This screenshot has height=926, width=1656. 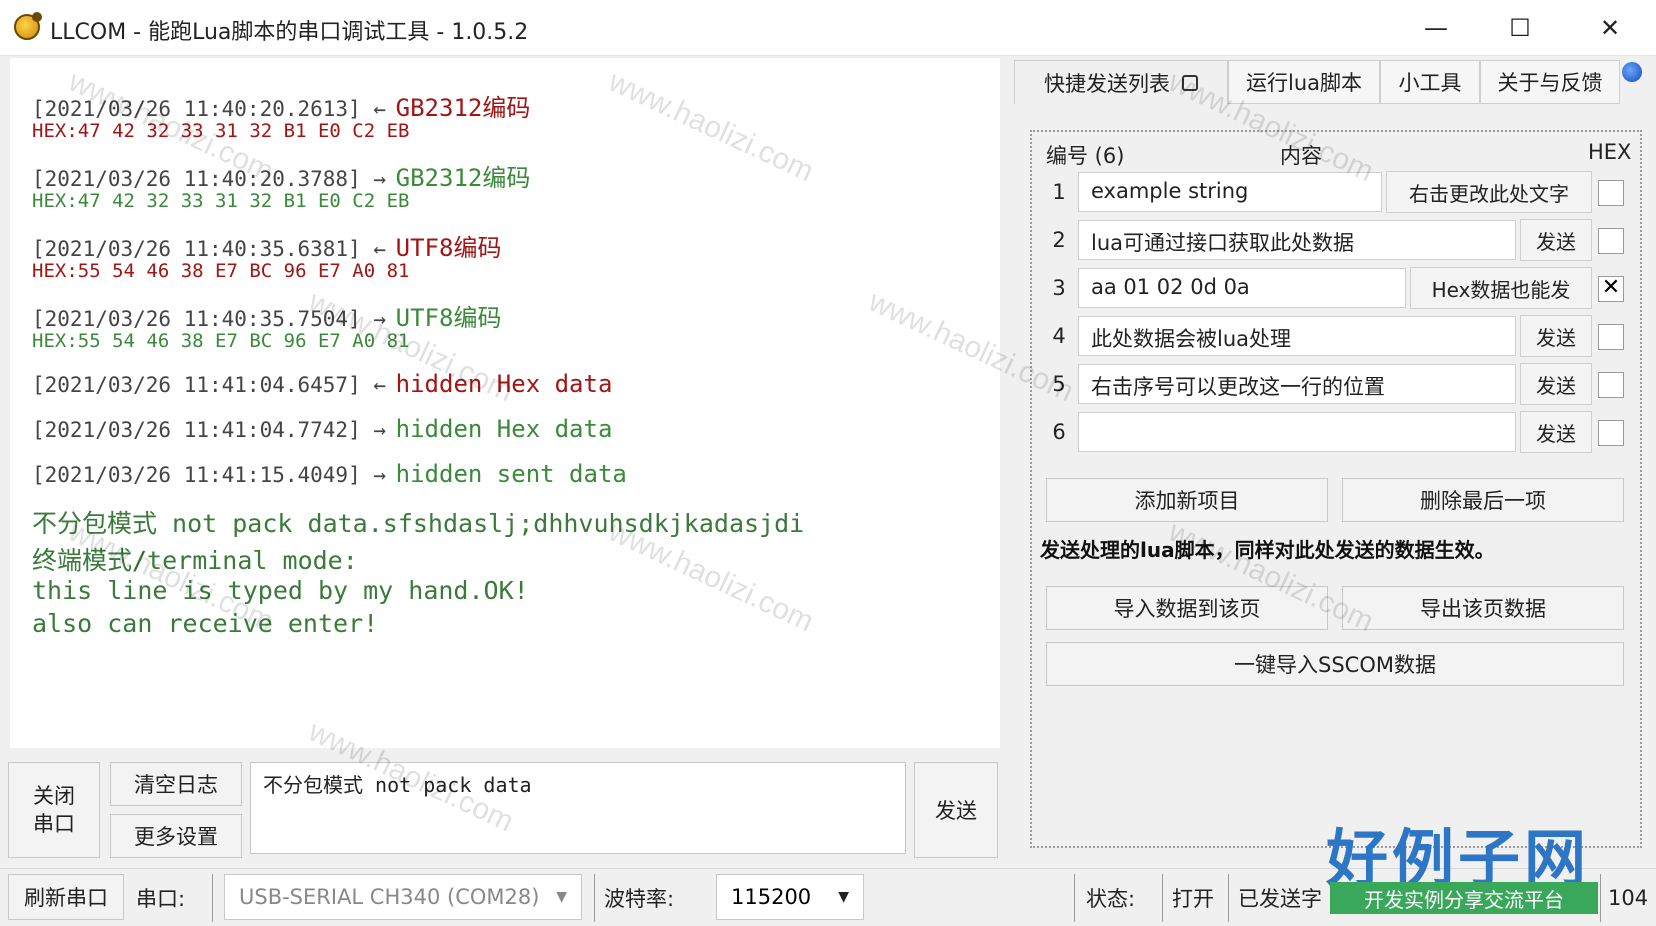 I want to click on brand-tagline: 开发实例分享交流平台, so click(x=1464, y=898).